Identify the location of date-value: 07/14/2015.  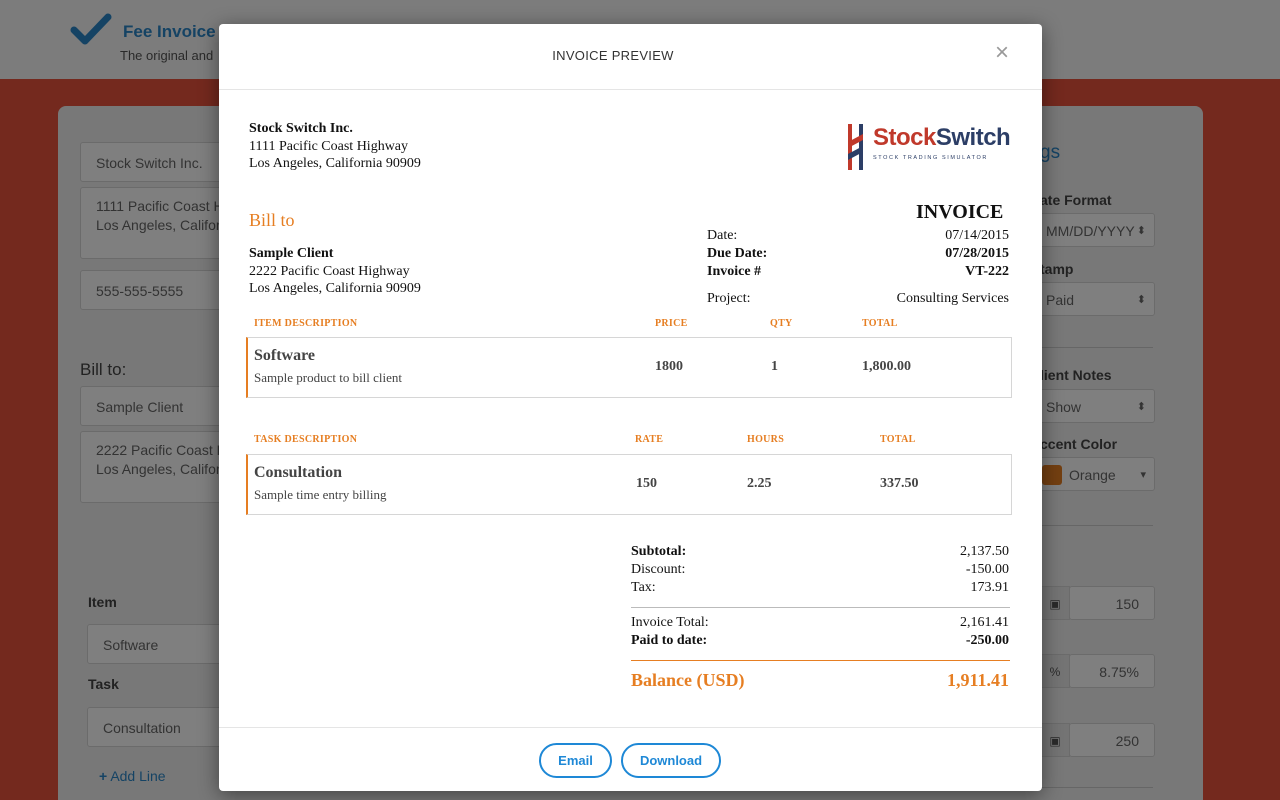
(977, 235).